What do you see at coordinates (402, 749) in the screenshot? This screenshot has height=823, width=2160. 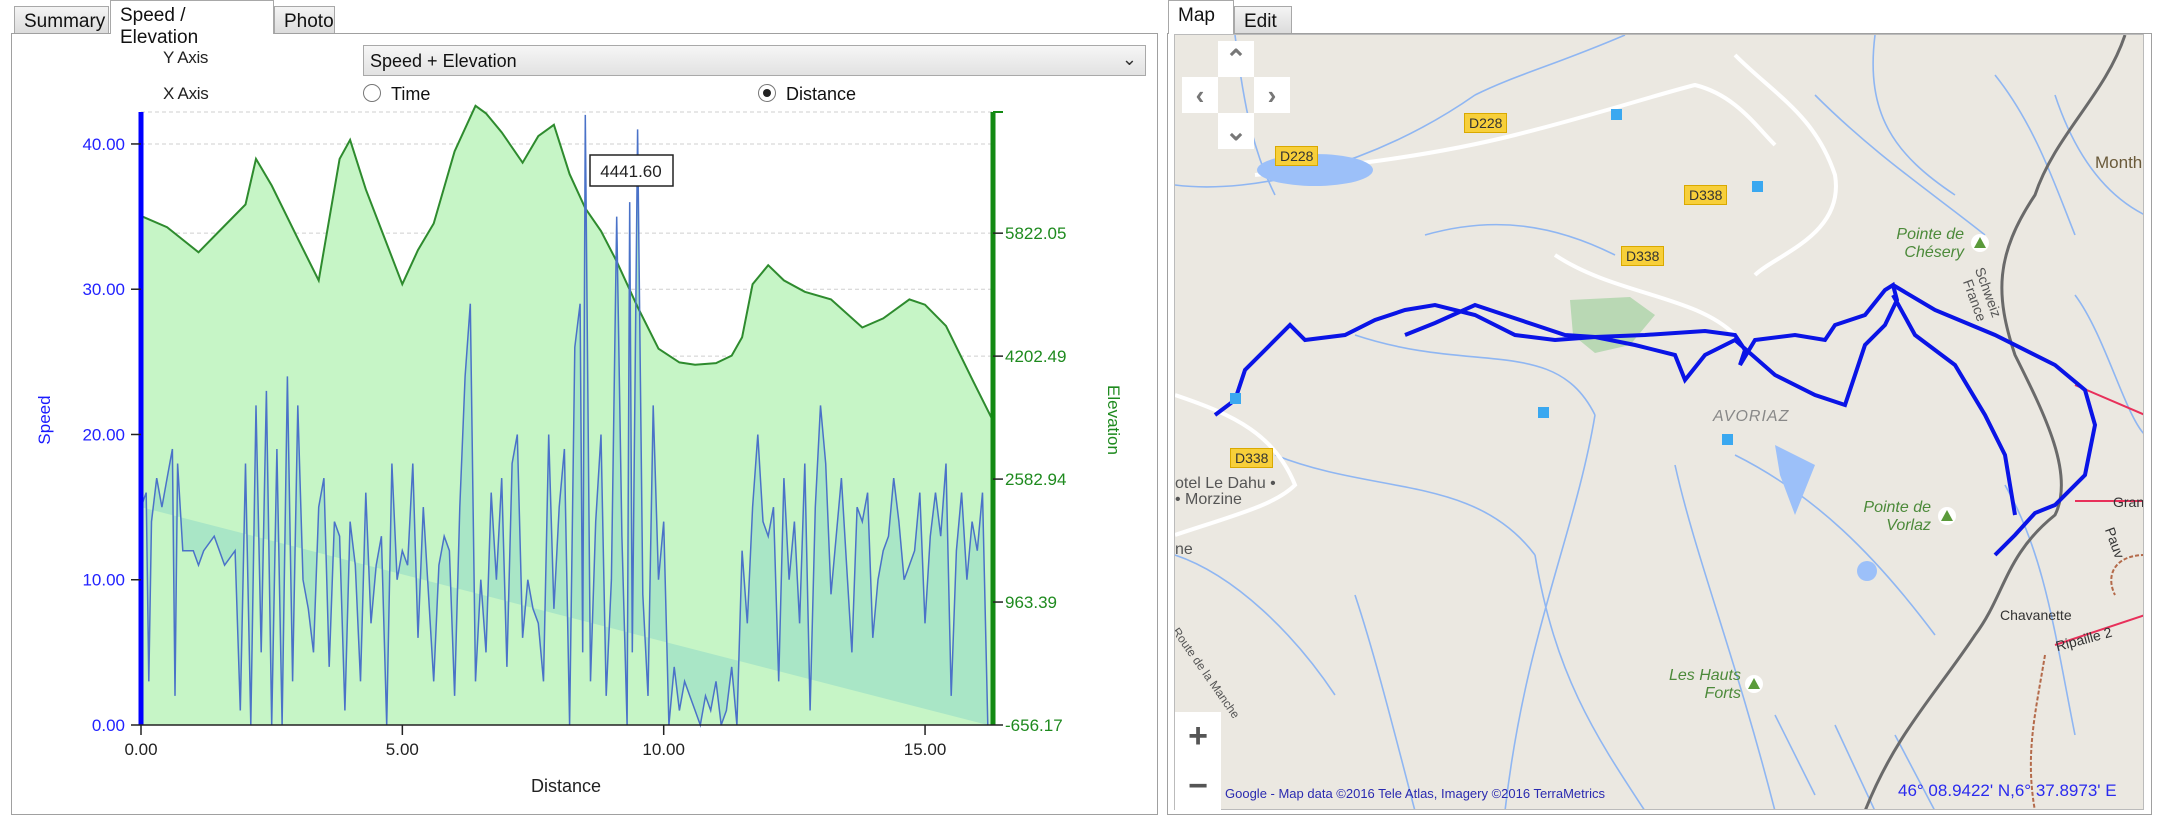 I see `x-tick-label: 5.00` at bounding box center [402, 749].